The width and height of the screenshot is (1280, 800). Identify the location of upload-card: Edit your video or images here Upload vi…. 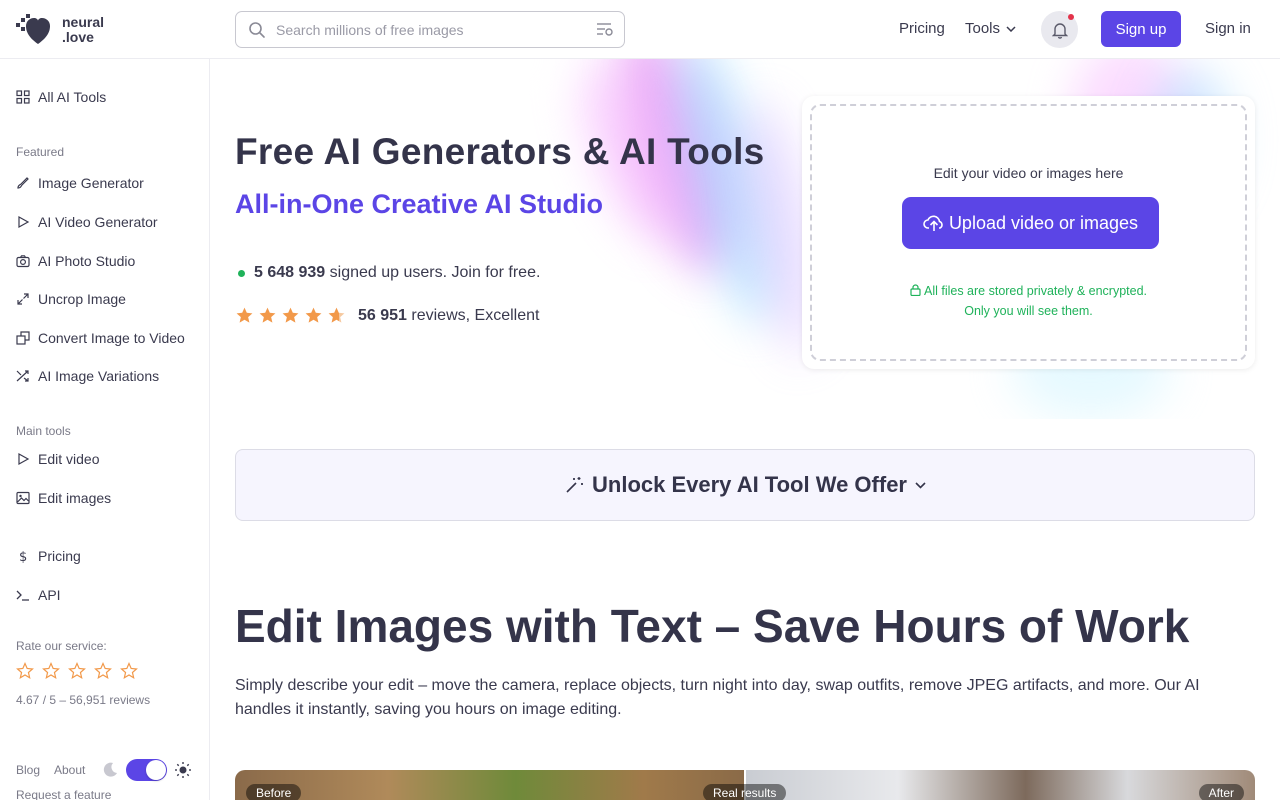
(1028, 232).